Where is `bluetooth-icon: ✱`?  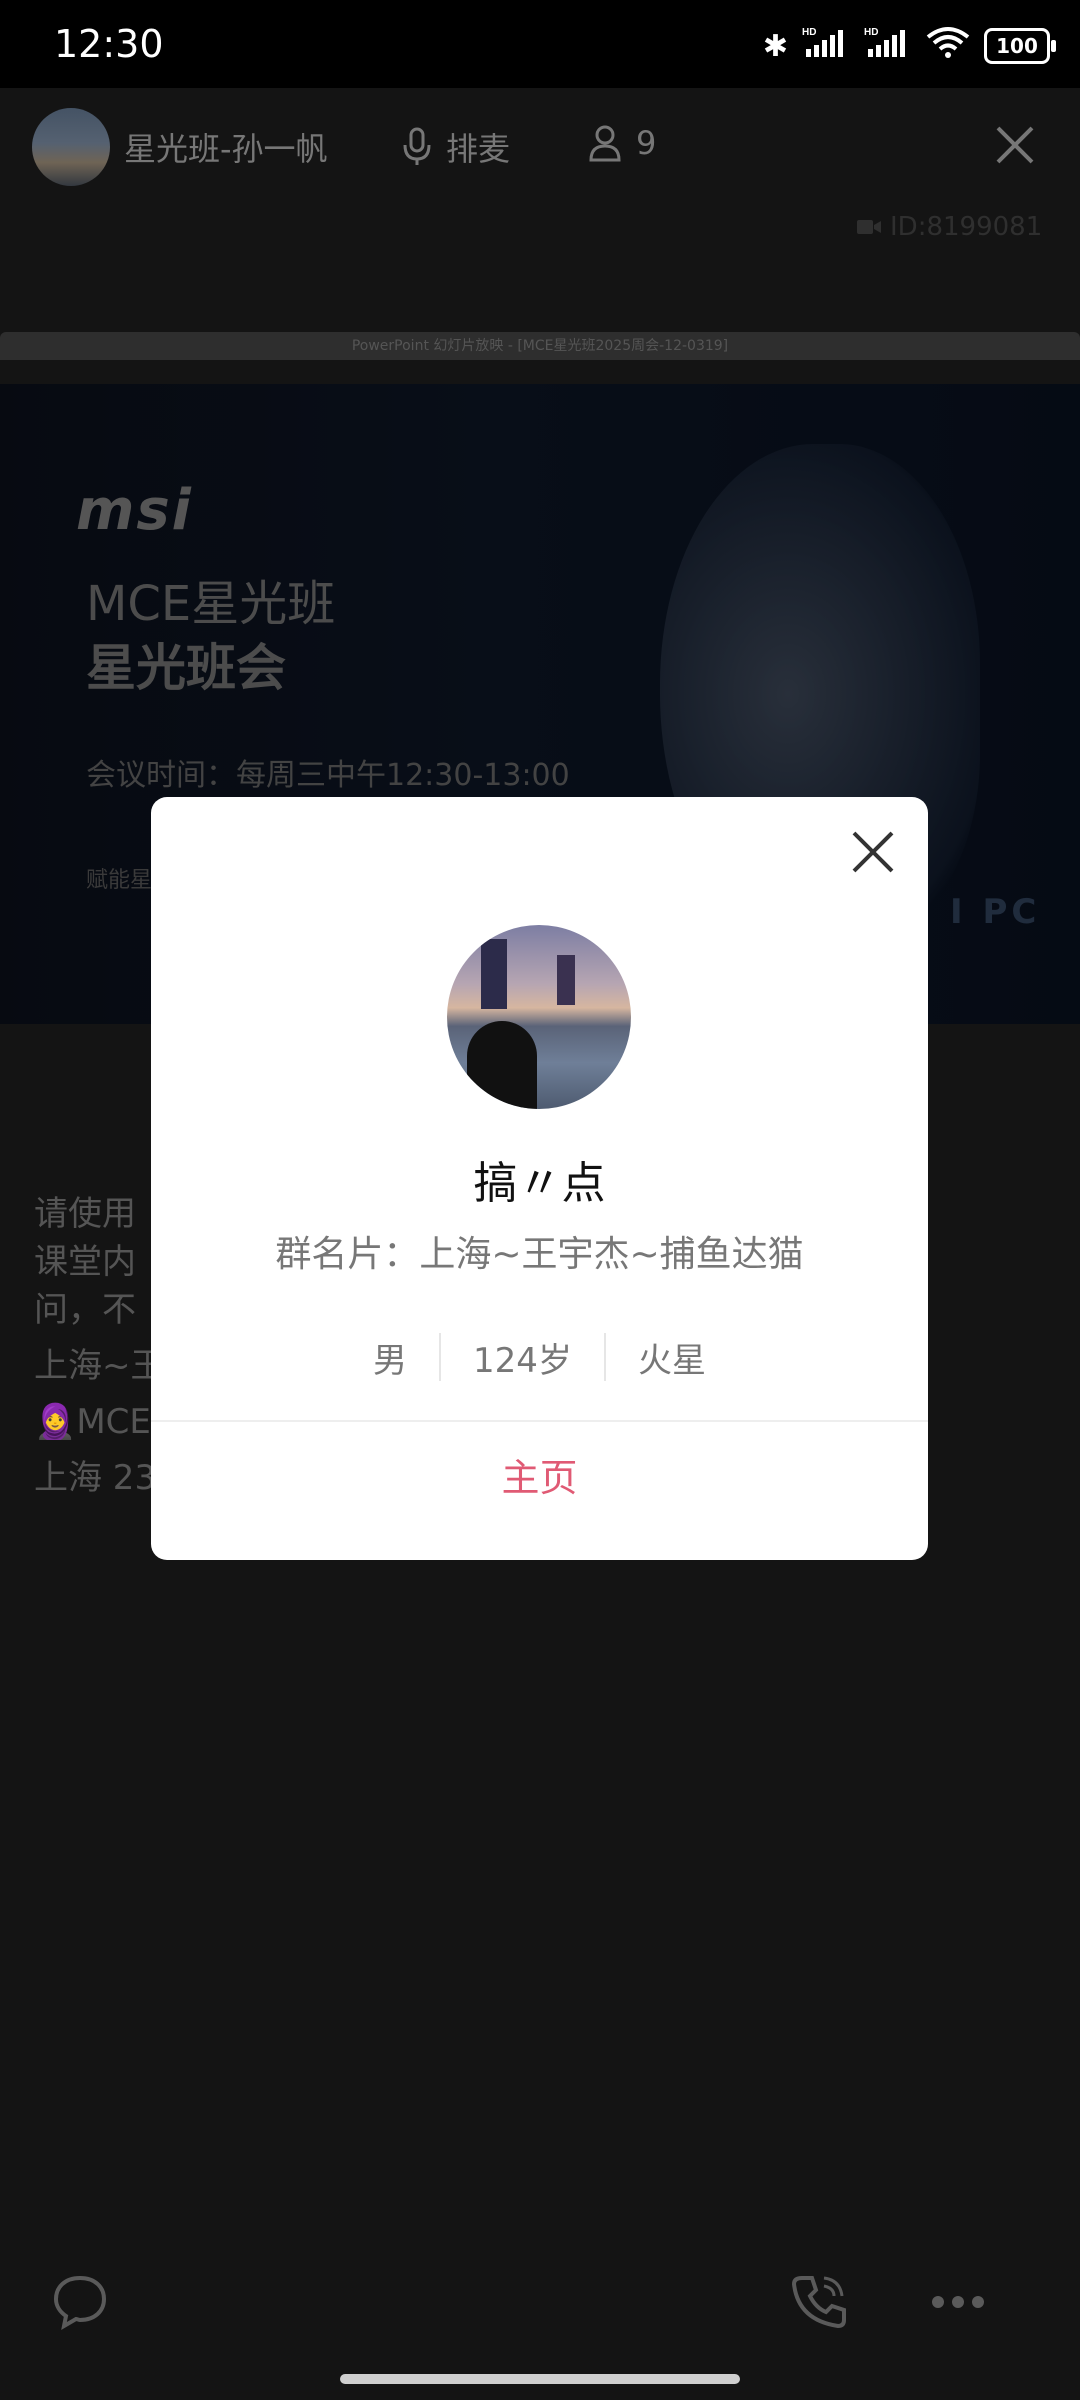 bluetooth-icon: ✱ is located at coordinates (775, 46).